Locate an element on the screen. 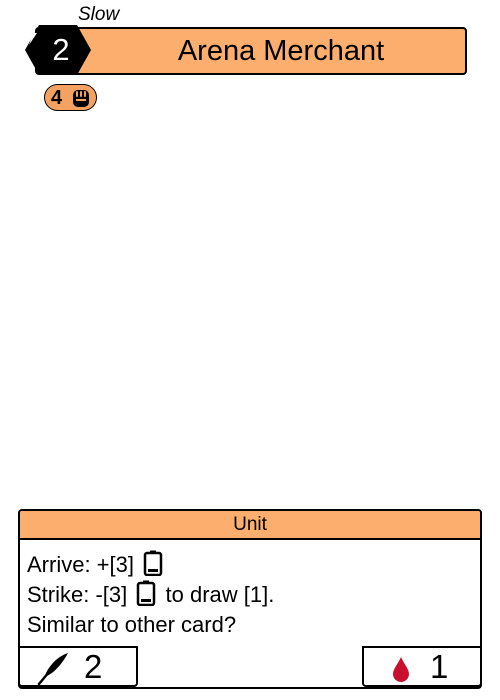  blood-drop-icon is located at coordinates (401, 669).